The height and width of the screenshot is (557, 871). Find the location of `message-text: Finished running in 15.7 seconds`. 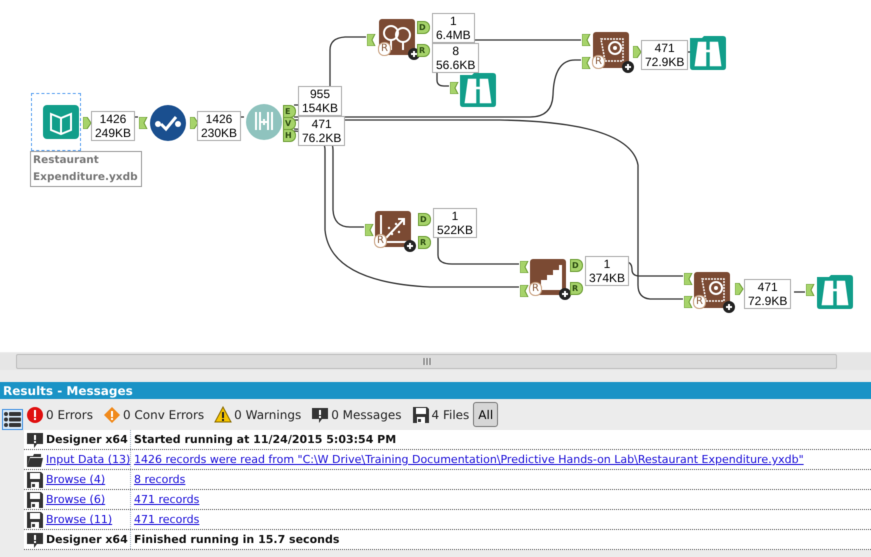

message-text: Finished running in 15.7 seconds is located at coordinates (236, 539).